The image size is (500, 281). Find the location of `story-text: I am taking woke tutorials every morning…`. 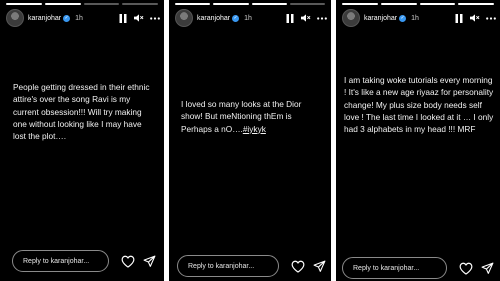

story-text: I am taking woke tutorials every morning… is located at coordinates (419, 105).